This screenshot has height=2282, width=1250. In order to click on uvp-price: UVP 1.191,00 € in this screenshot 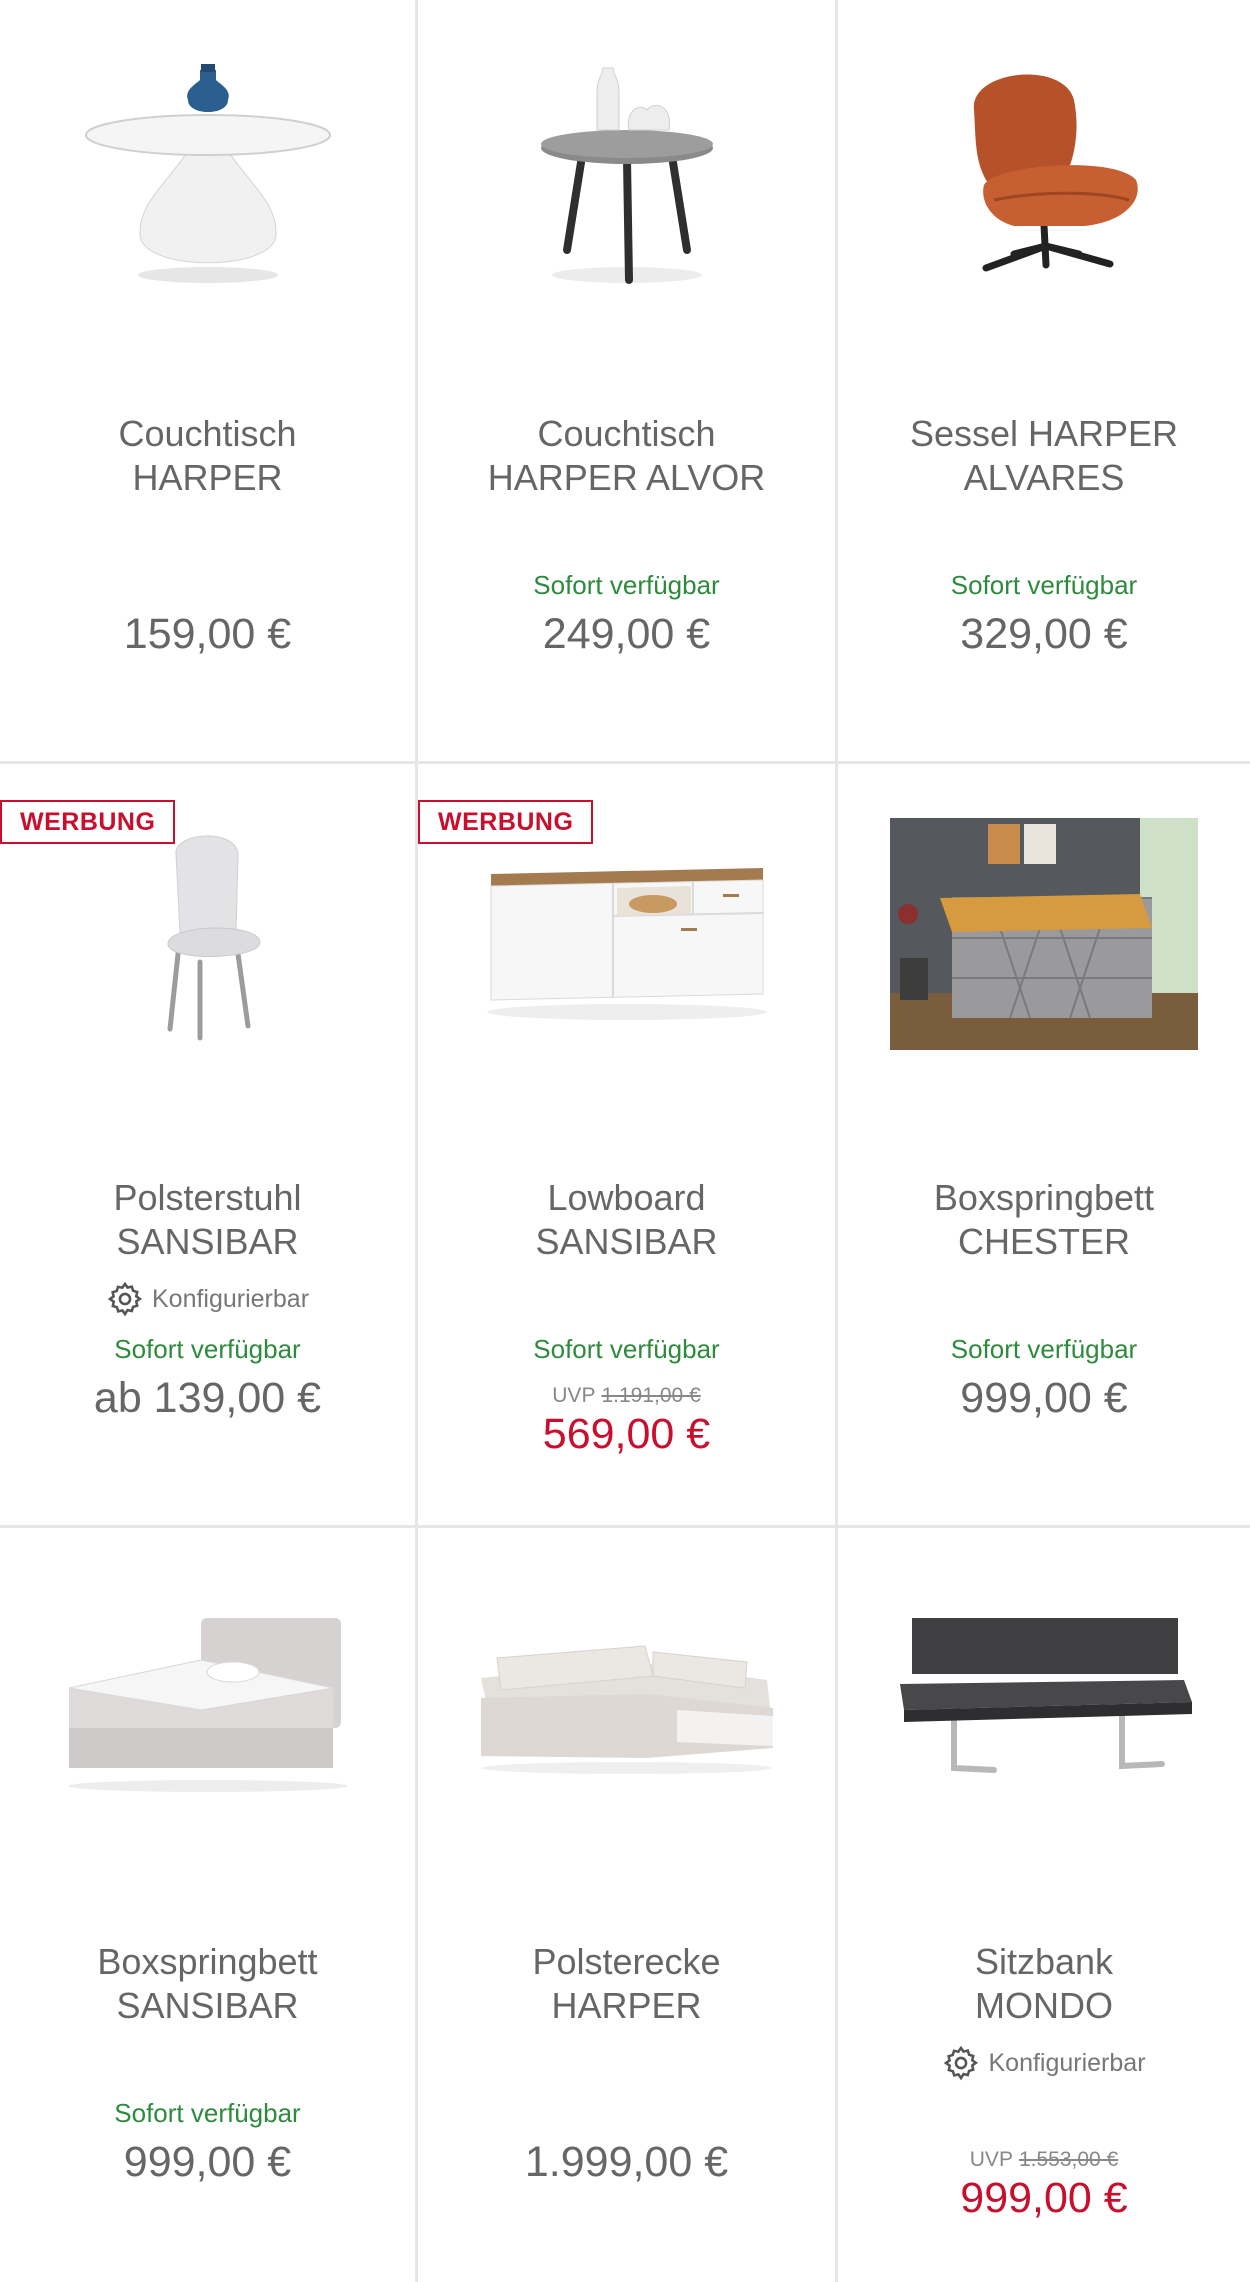, I will do `click(626, 1395)`.